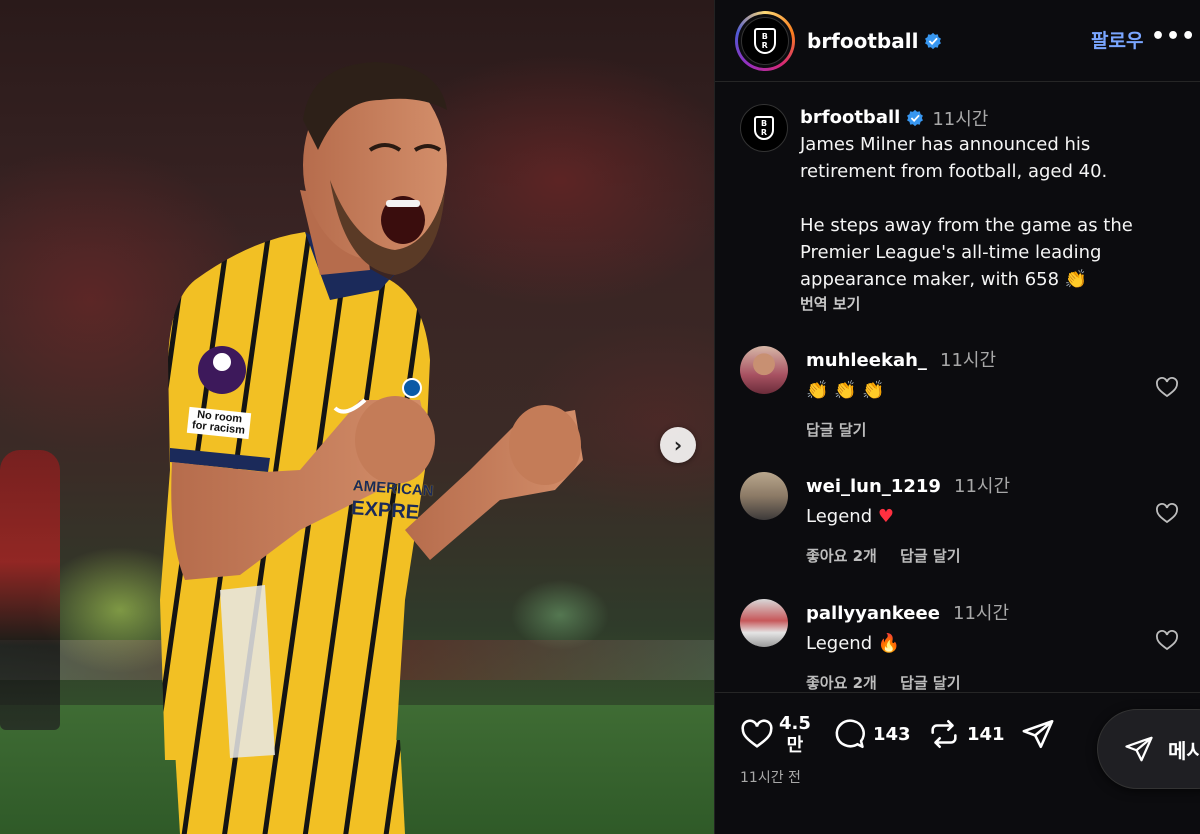 This screenshot has width=1200, height=834. I want to click on reposts-count: 141, so click(986, 734).